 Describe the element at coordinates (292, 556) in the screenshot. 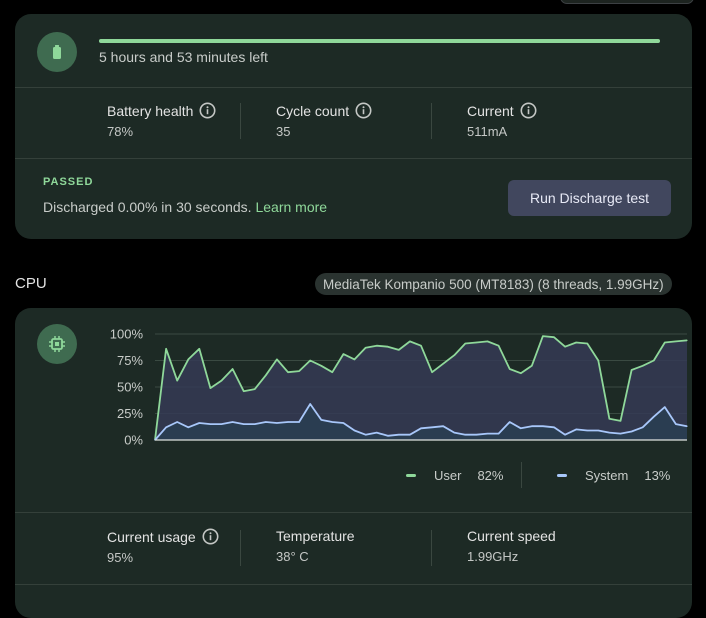

I see `temperature-value: 38° C` at that location.